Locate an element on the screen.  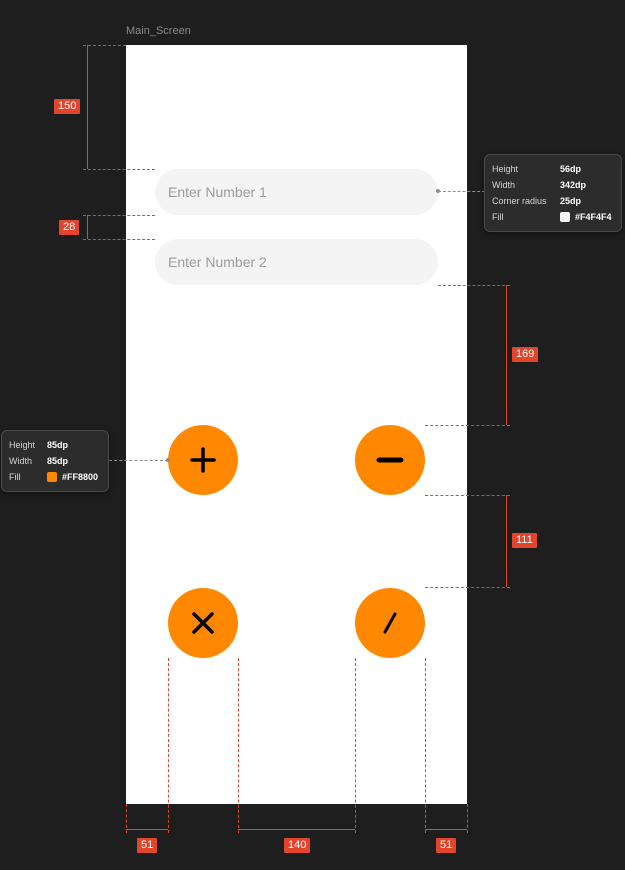
fill-hex: #F4F4F4 is located at coordinates (593, 217).